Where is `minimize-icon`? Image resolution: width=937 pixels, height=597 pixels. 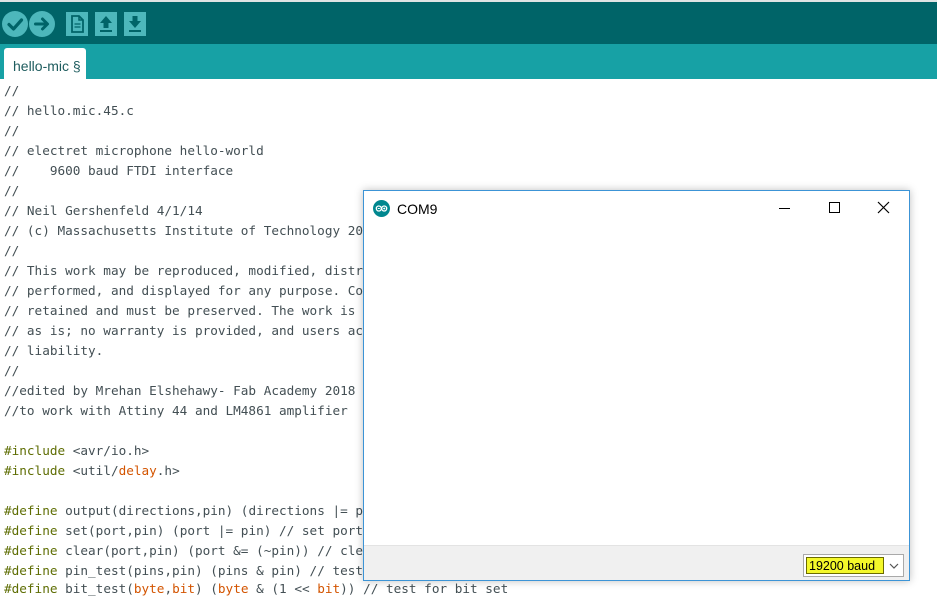 minimize-icon is located at coordinates (784, 208).